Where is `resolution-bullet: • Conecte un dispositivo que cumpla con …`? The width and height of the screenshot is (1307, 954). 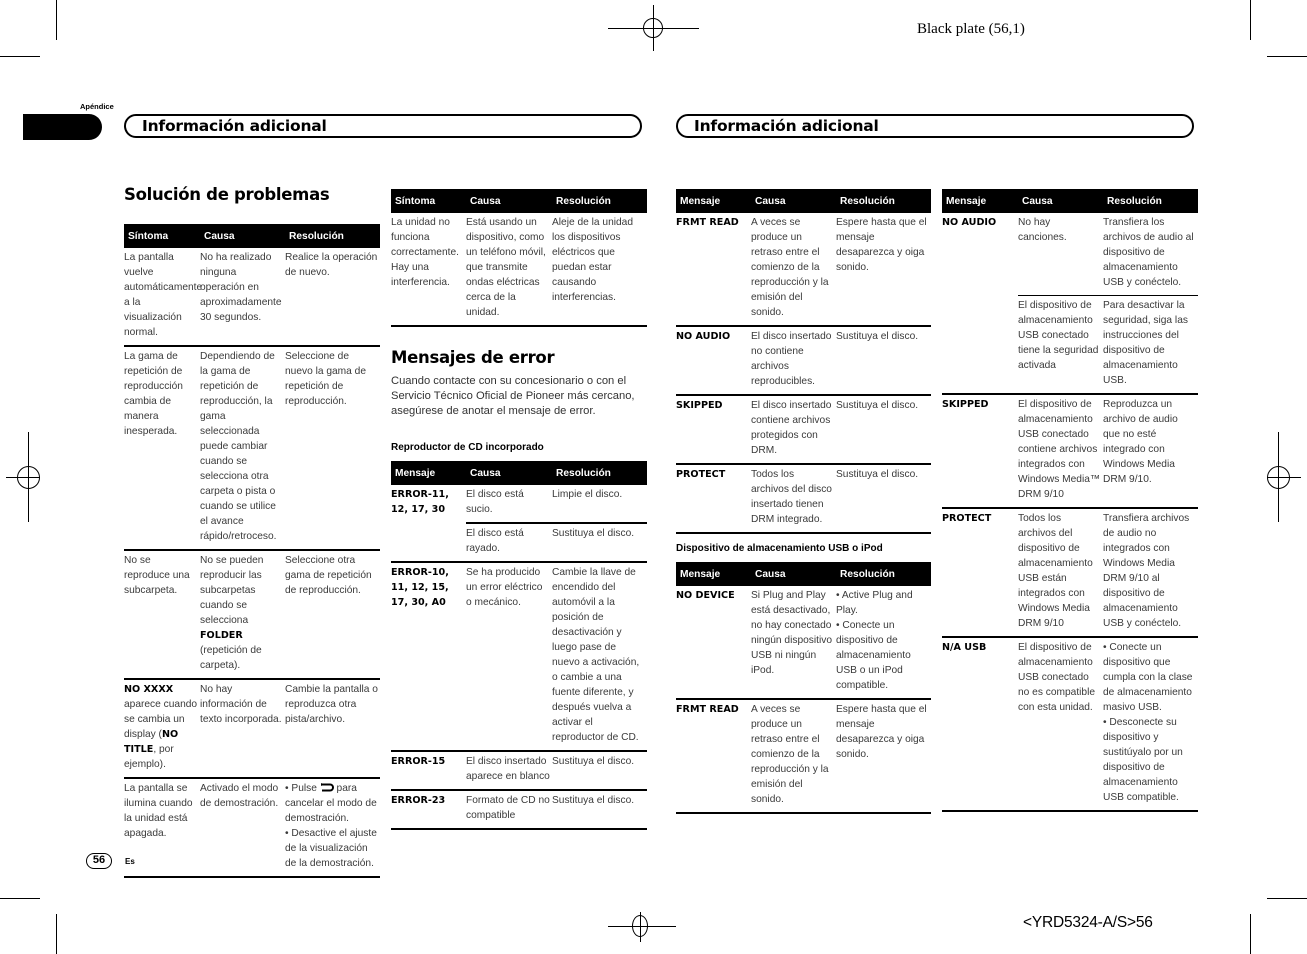 resolution-bullet: • Conecte un dispositivo que cumpla con … is located at coordinates (1148, 677).